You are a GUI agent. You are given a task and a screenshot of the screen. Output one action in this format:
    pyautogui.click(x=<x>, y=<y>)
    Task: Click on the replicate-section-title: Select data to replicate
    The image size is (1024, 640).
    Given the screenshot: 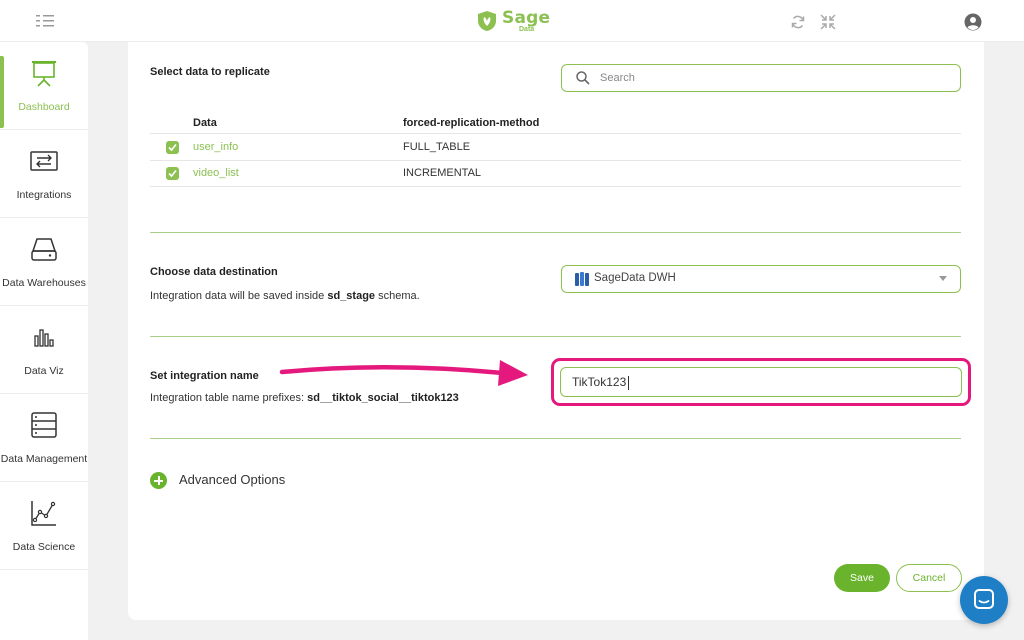 What is the action you would take?
    pyautogui.click(x=210, y=72)
    